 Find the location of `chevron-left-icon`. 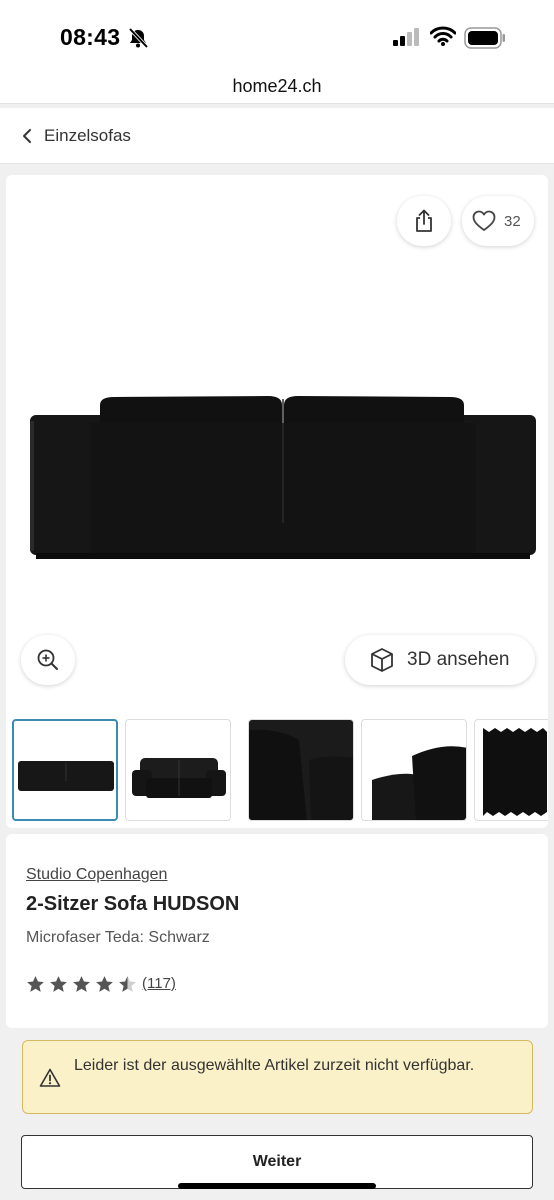

chevron-left-icon is located at coordinates (27, 136).